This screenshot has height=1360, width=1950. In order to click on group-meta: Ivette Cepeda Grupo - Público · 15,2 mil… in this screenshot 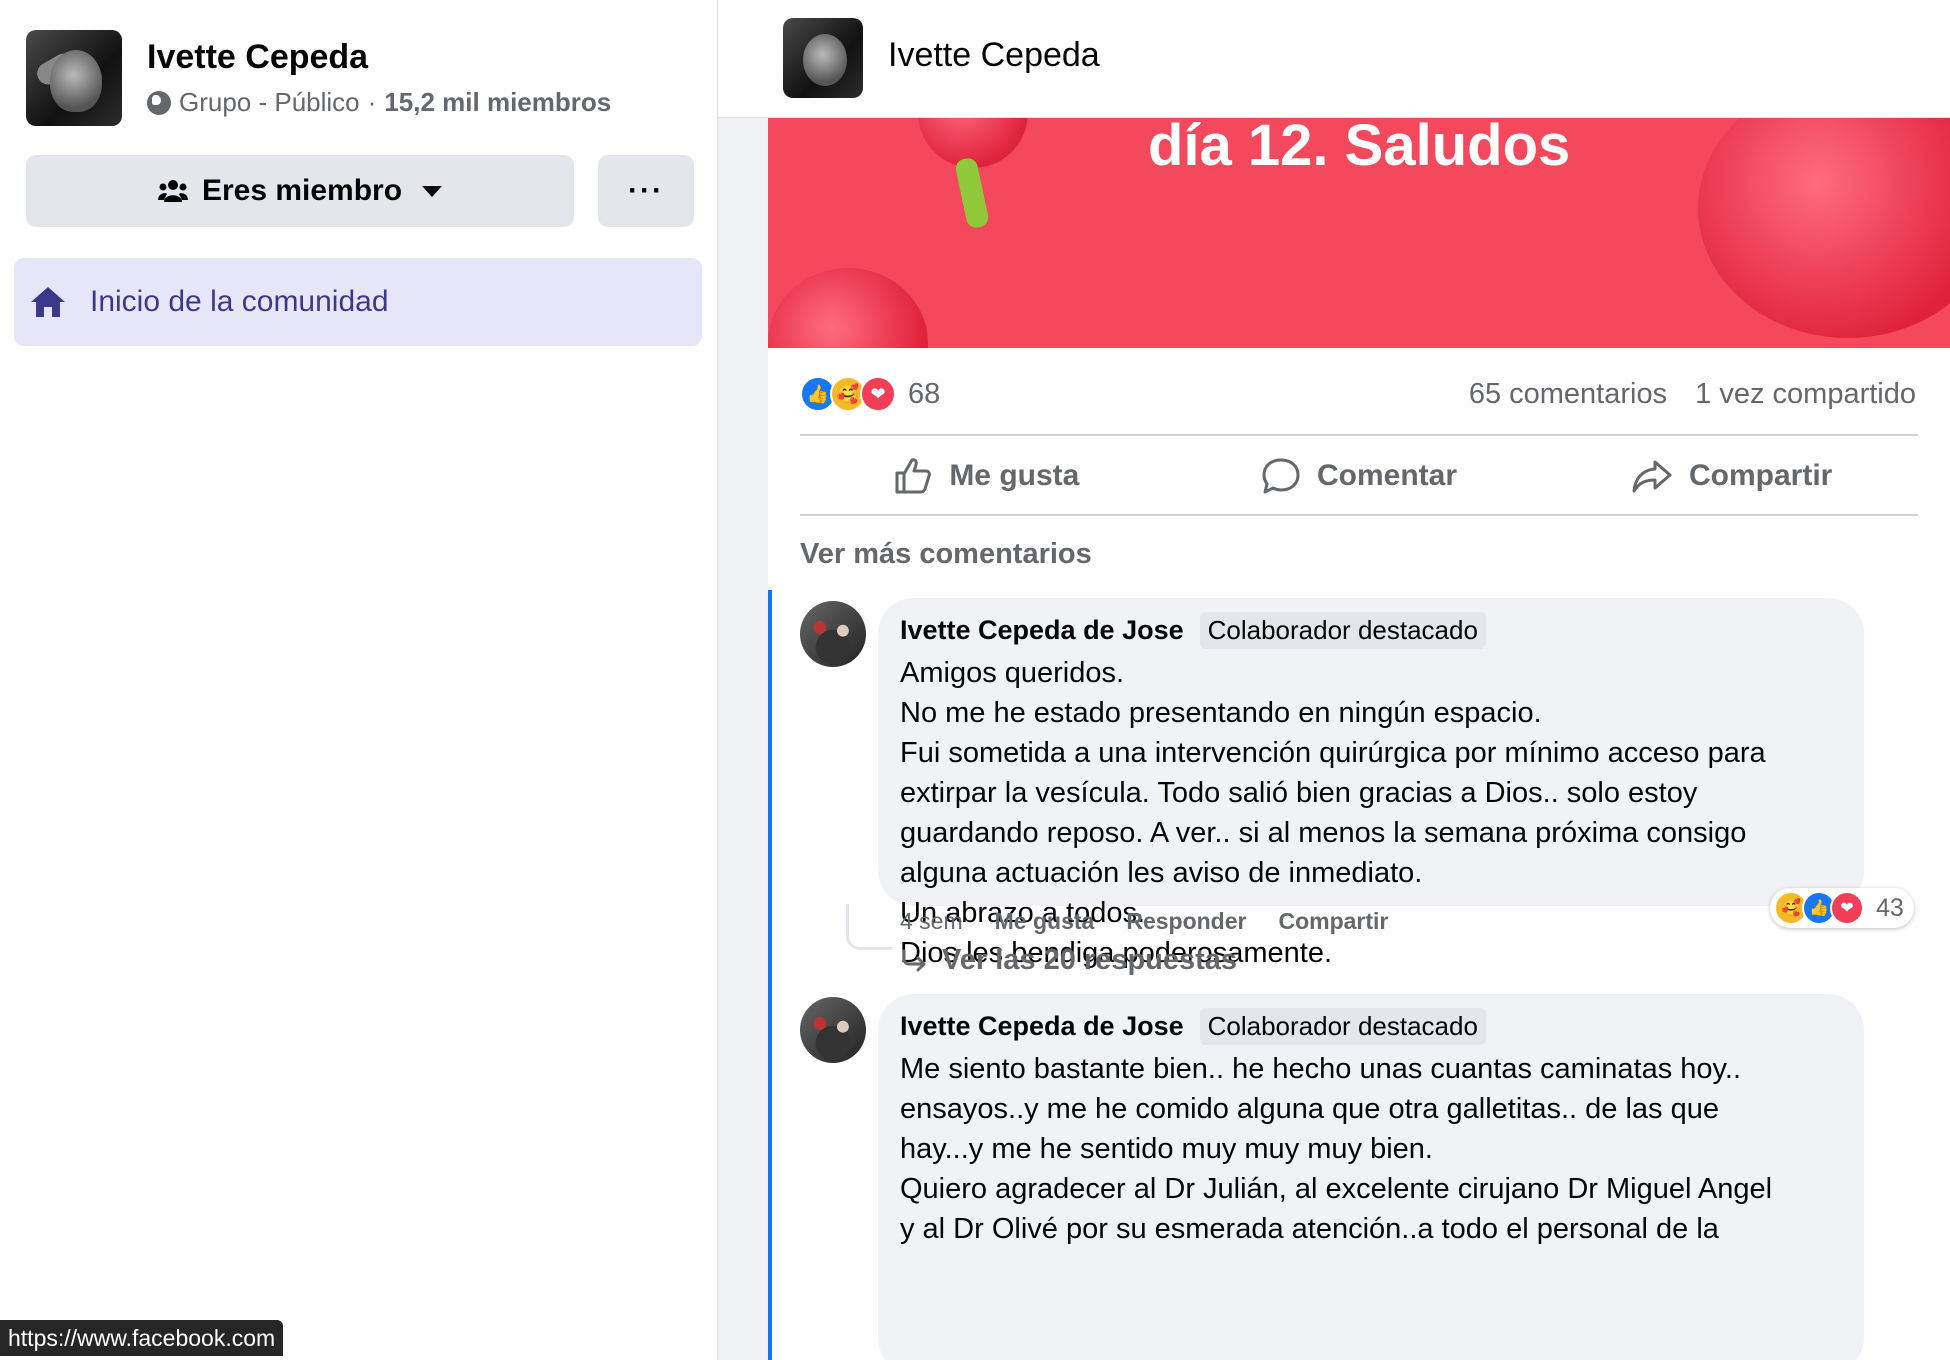, I will do `click(379, 78)`.